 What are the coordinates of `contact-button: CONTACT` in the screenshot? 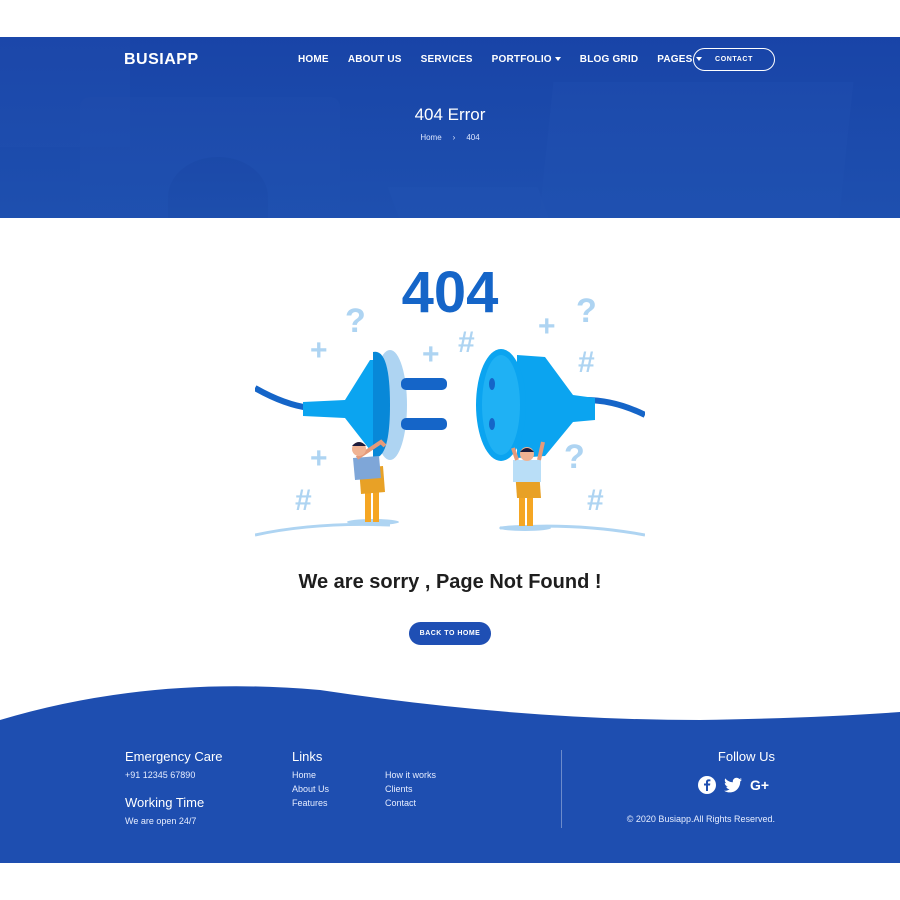 It's located at (734, 59).